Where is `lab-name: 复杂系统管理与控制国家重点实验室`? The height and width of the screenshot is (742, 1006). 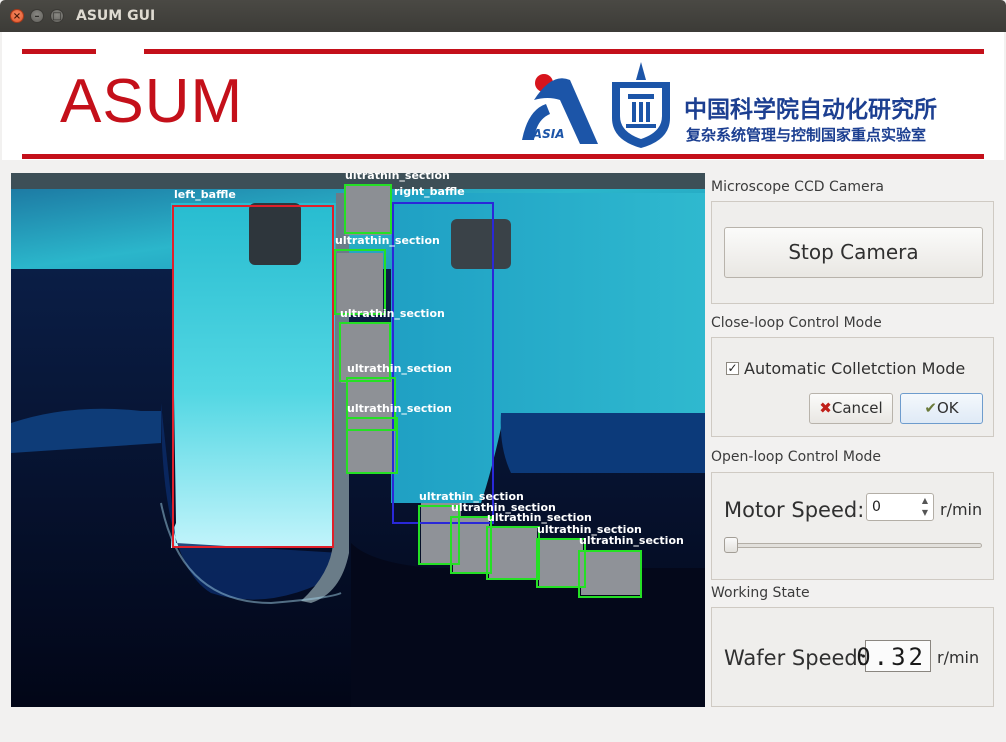
lab-name: 复杂系统管理与控制国家重点实验室 is located at coordinates (806, 135).